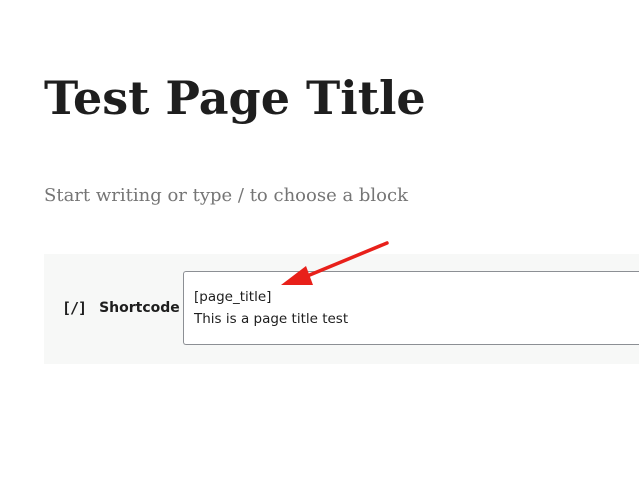 The image size is (639, 481). Describe the element at coordinates (235, 98) in the screenshot. I see `page-title: Test Page Title` at that location.